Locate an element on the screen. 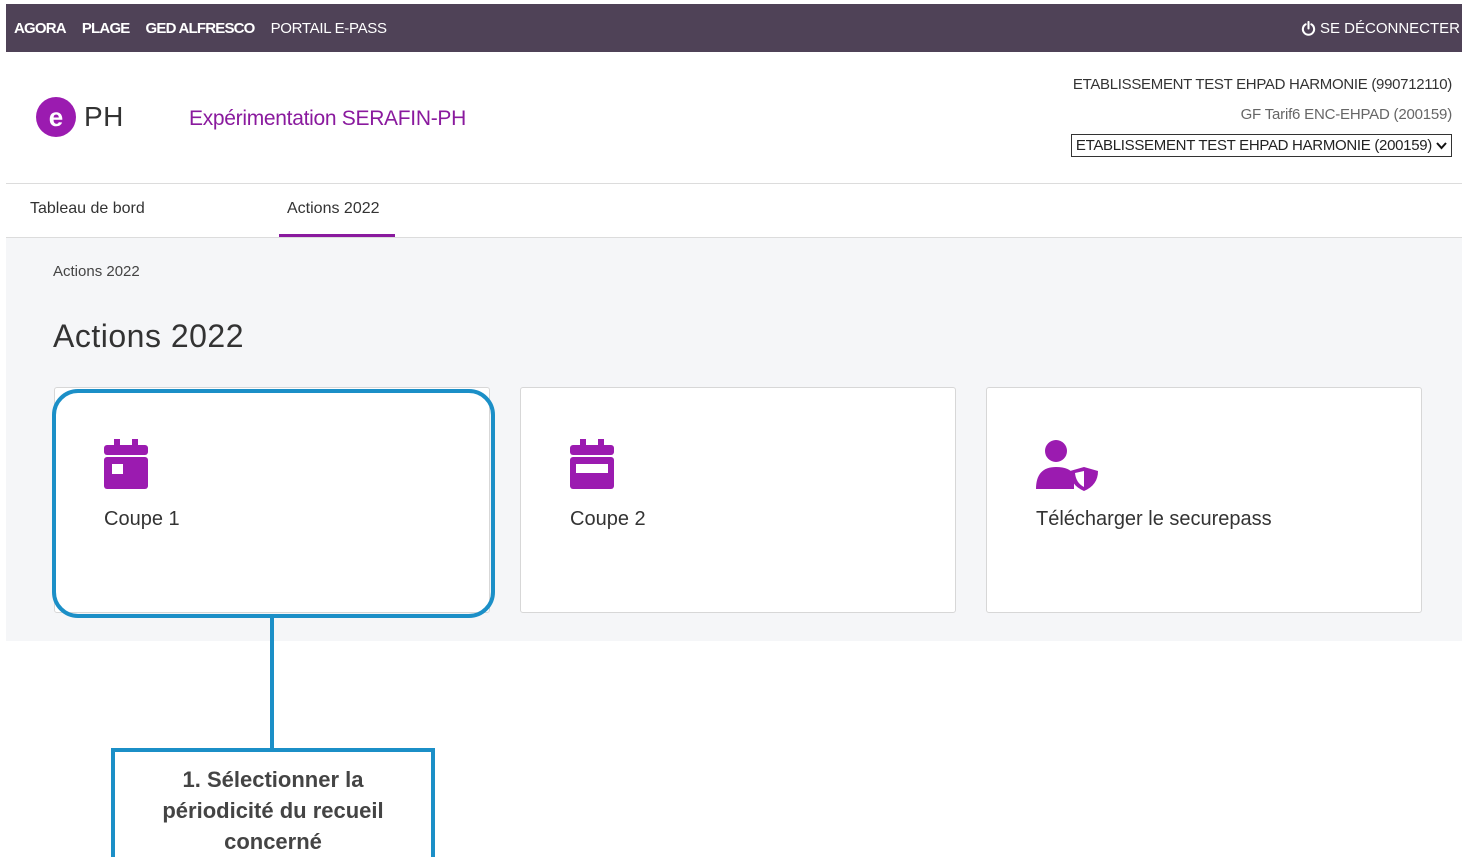  logo-text: PH is located at coordinates (104, 116).